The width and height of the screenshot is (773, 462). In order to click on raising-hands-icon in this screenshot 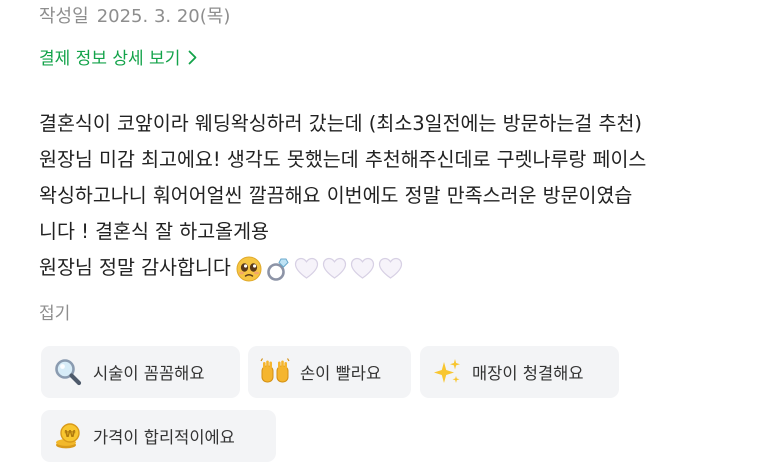, I will do `click(275, 372)`.